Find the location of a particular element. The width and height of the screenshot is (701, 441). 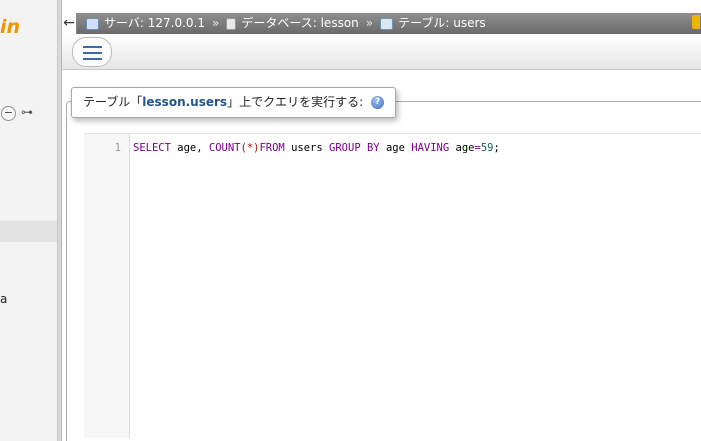

legend-table-link: lesson.users is located at coordinates (184, 102).